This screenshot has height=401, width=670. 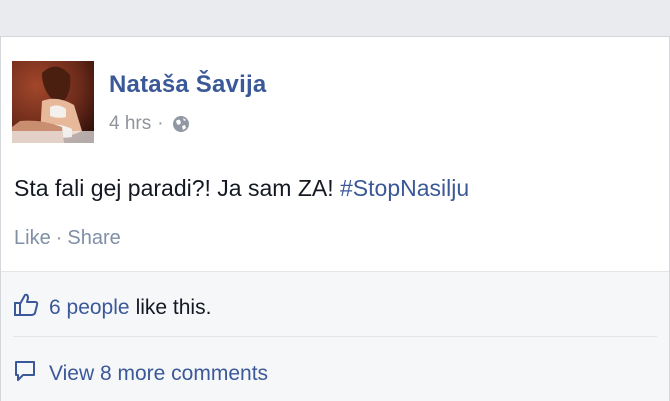 What do you see at coordinates (335, 271) in the screenshot?
I see `ufi-top-divider` at bounding box center [335, 271].